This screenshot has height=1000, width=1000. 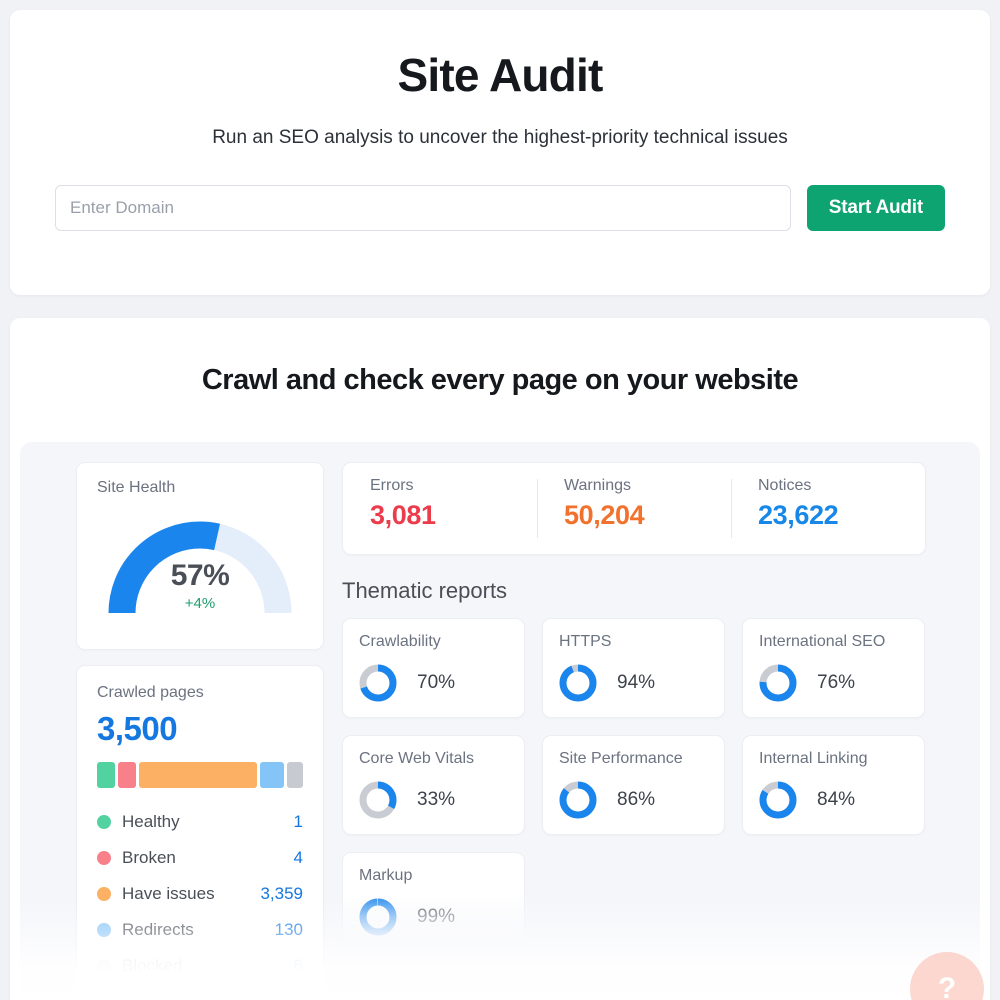 I want to click on legend-count: 1, so click(x=298, y=821).